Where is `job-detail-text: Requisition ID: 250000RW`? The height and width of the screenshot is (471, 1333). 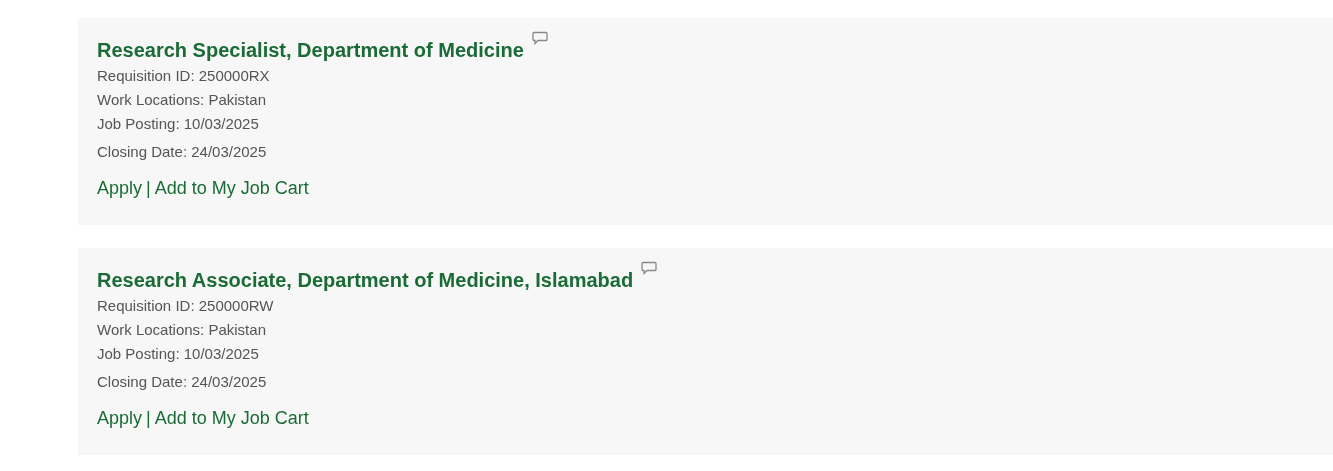 job-detail-text: Requisition ID: 250000RW is located at coordinates (186, 306).